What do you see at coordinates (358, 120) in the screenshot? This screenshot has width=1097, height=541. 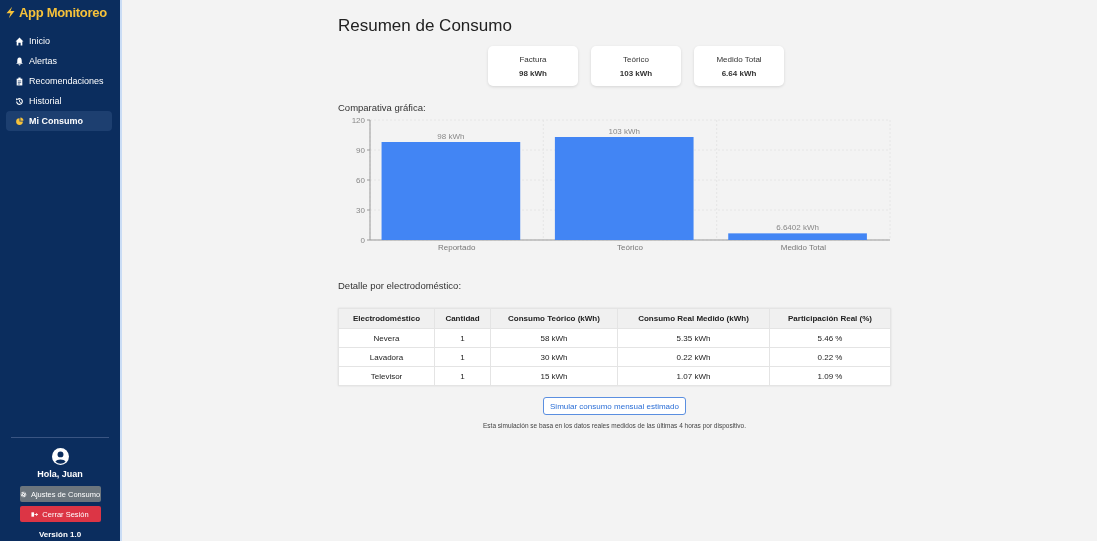 I see `axis-tick-label: 120` at bounding box center [358, 120].